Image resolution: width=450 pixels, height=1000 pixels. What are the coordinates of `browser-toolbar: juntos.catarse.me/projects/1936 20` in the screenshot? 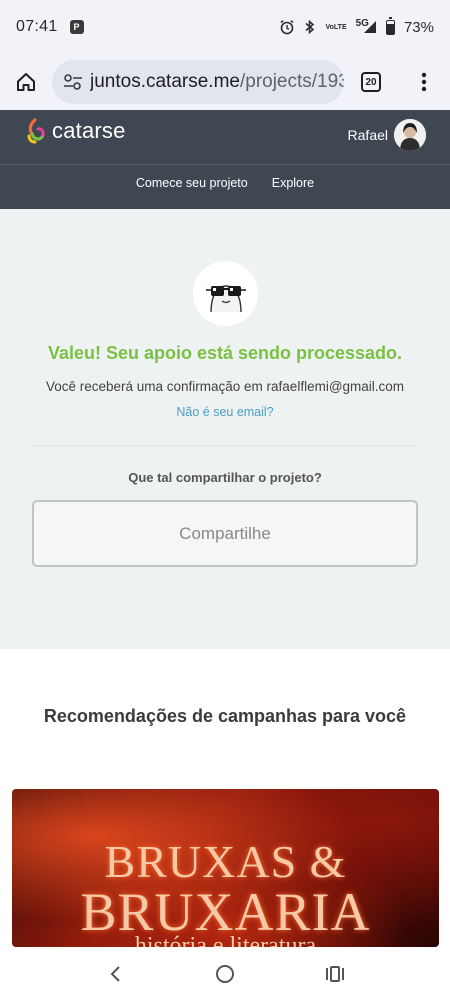 It's located at (225, 82).